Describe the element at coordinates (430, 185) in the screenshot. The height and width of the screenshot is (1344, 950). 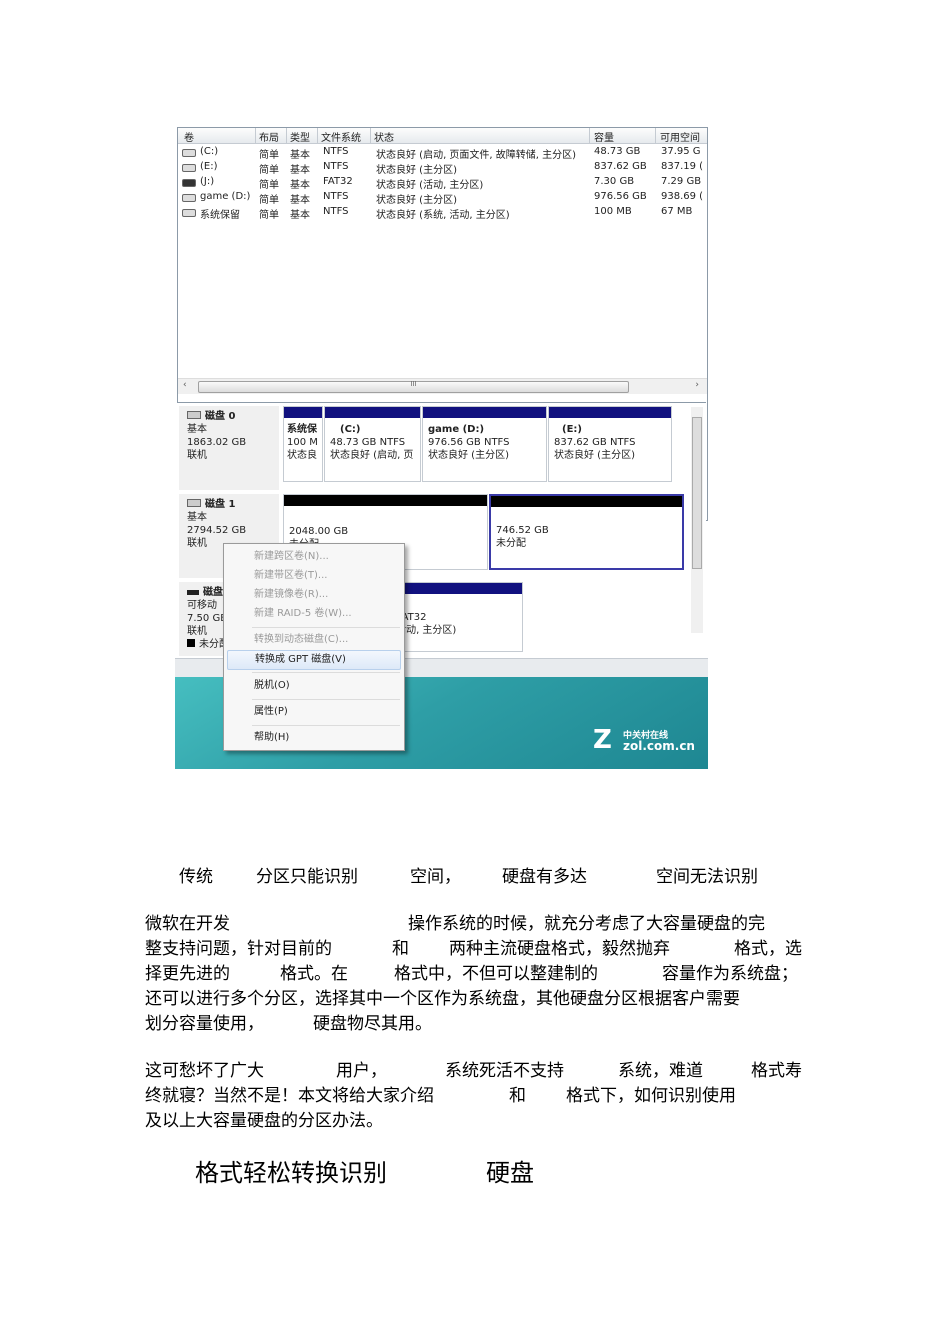
I see `volume-status: 状态良好 (活动, 主分区)` at that location.